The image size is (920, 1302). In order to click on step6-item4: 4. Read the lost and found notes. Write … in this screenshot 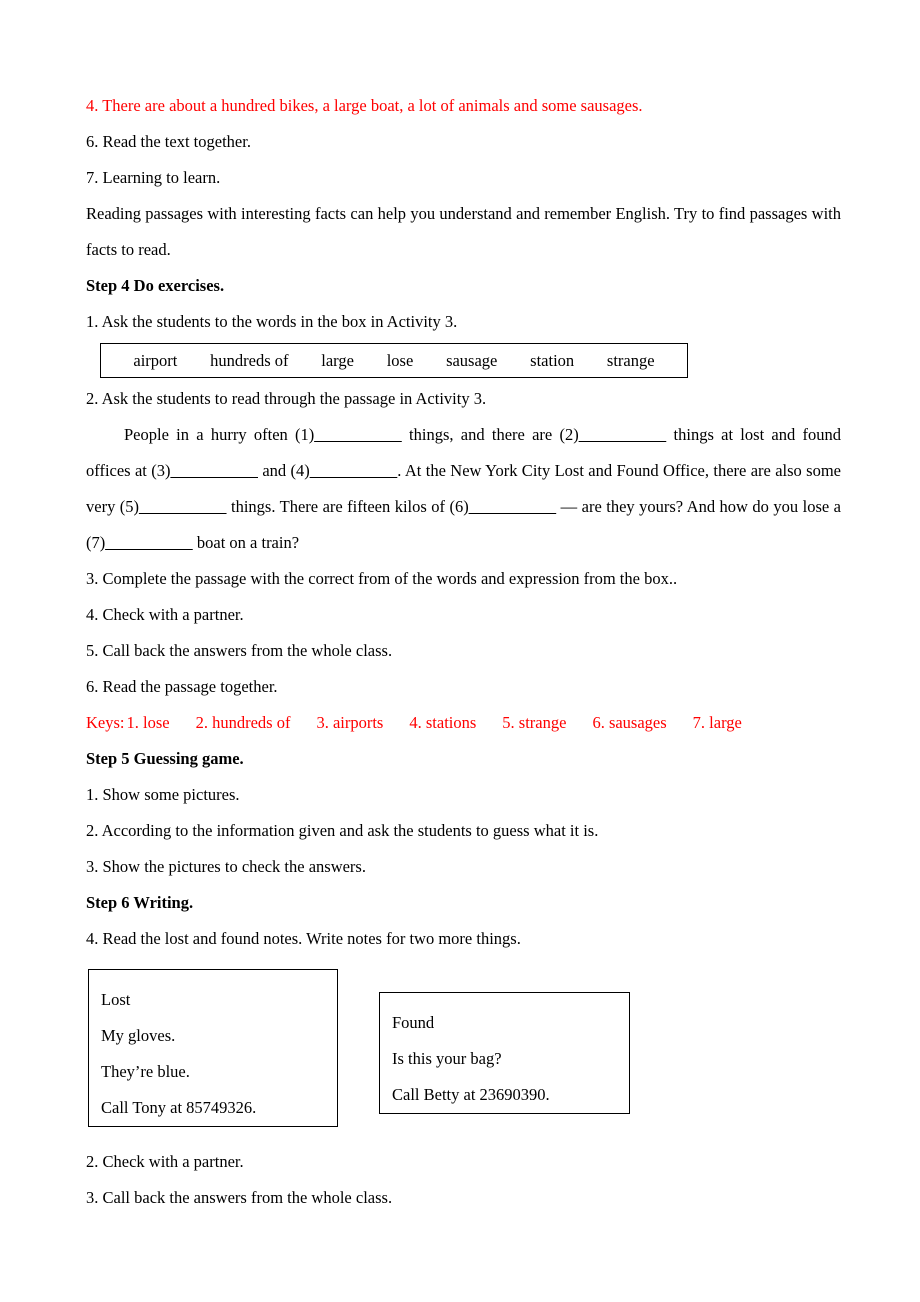, I will do `click(303, 938)`.